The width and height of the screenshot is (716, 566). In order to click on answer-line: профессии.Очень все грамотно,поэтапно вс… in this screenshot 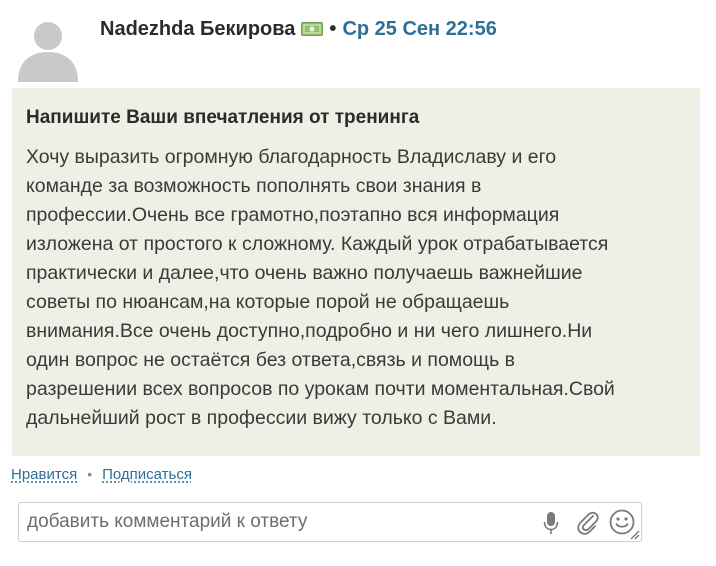, I will do `click(293, 215)`.